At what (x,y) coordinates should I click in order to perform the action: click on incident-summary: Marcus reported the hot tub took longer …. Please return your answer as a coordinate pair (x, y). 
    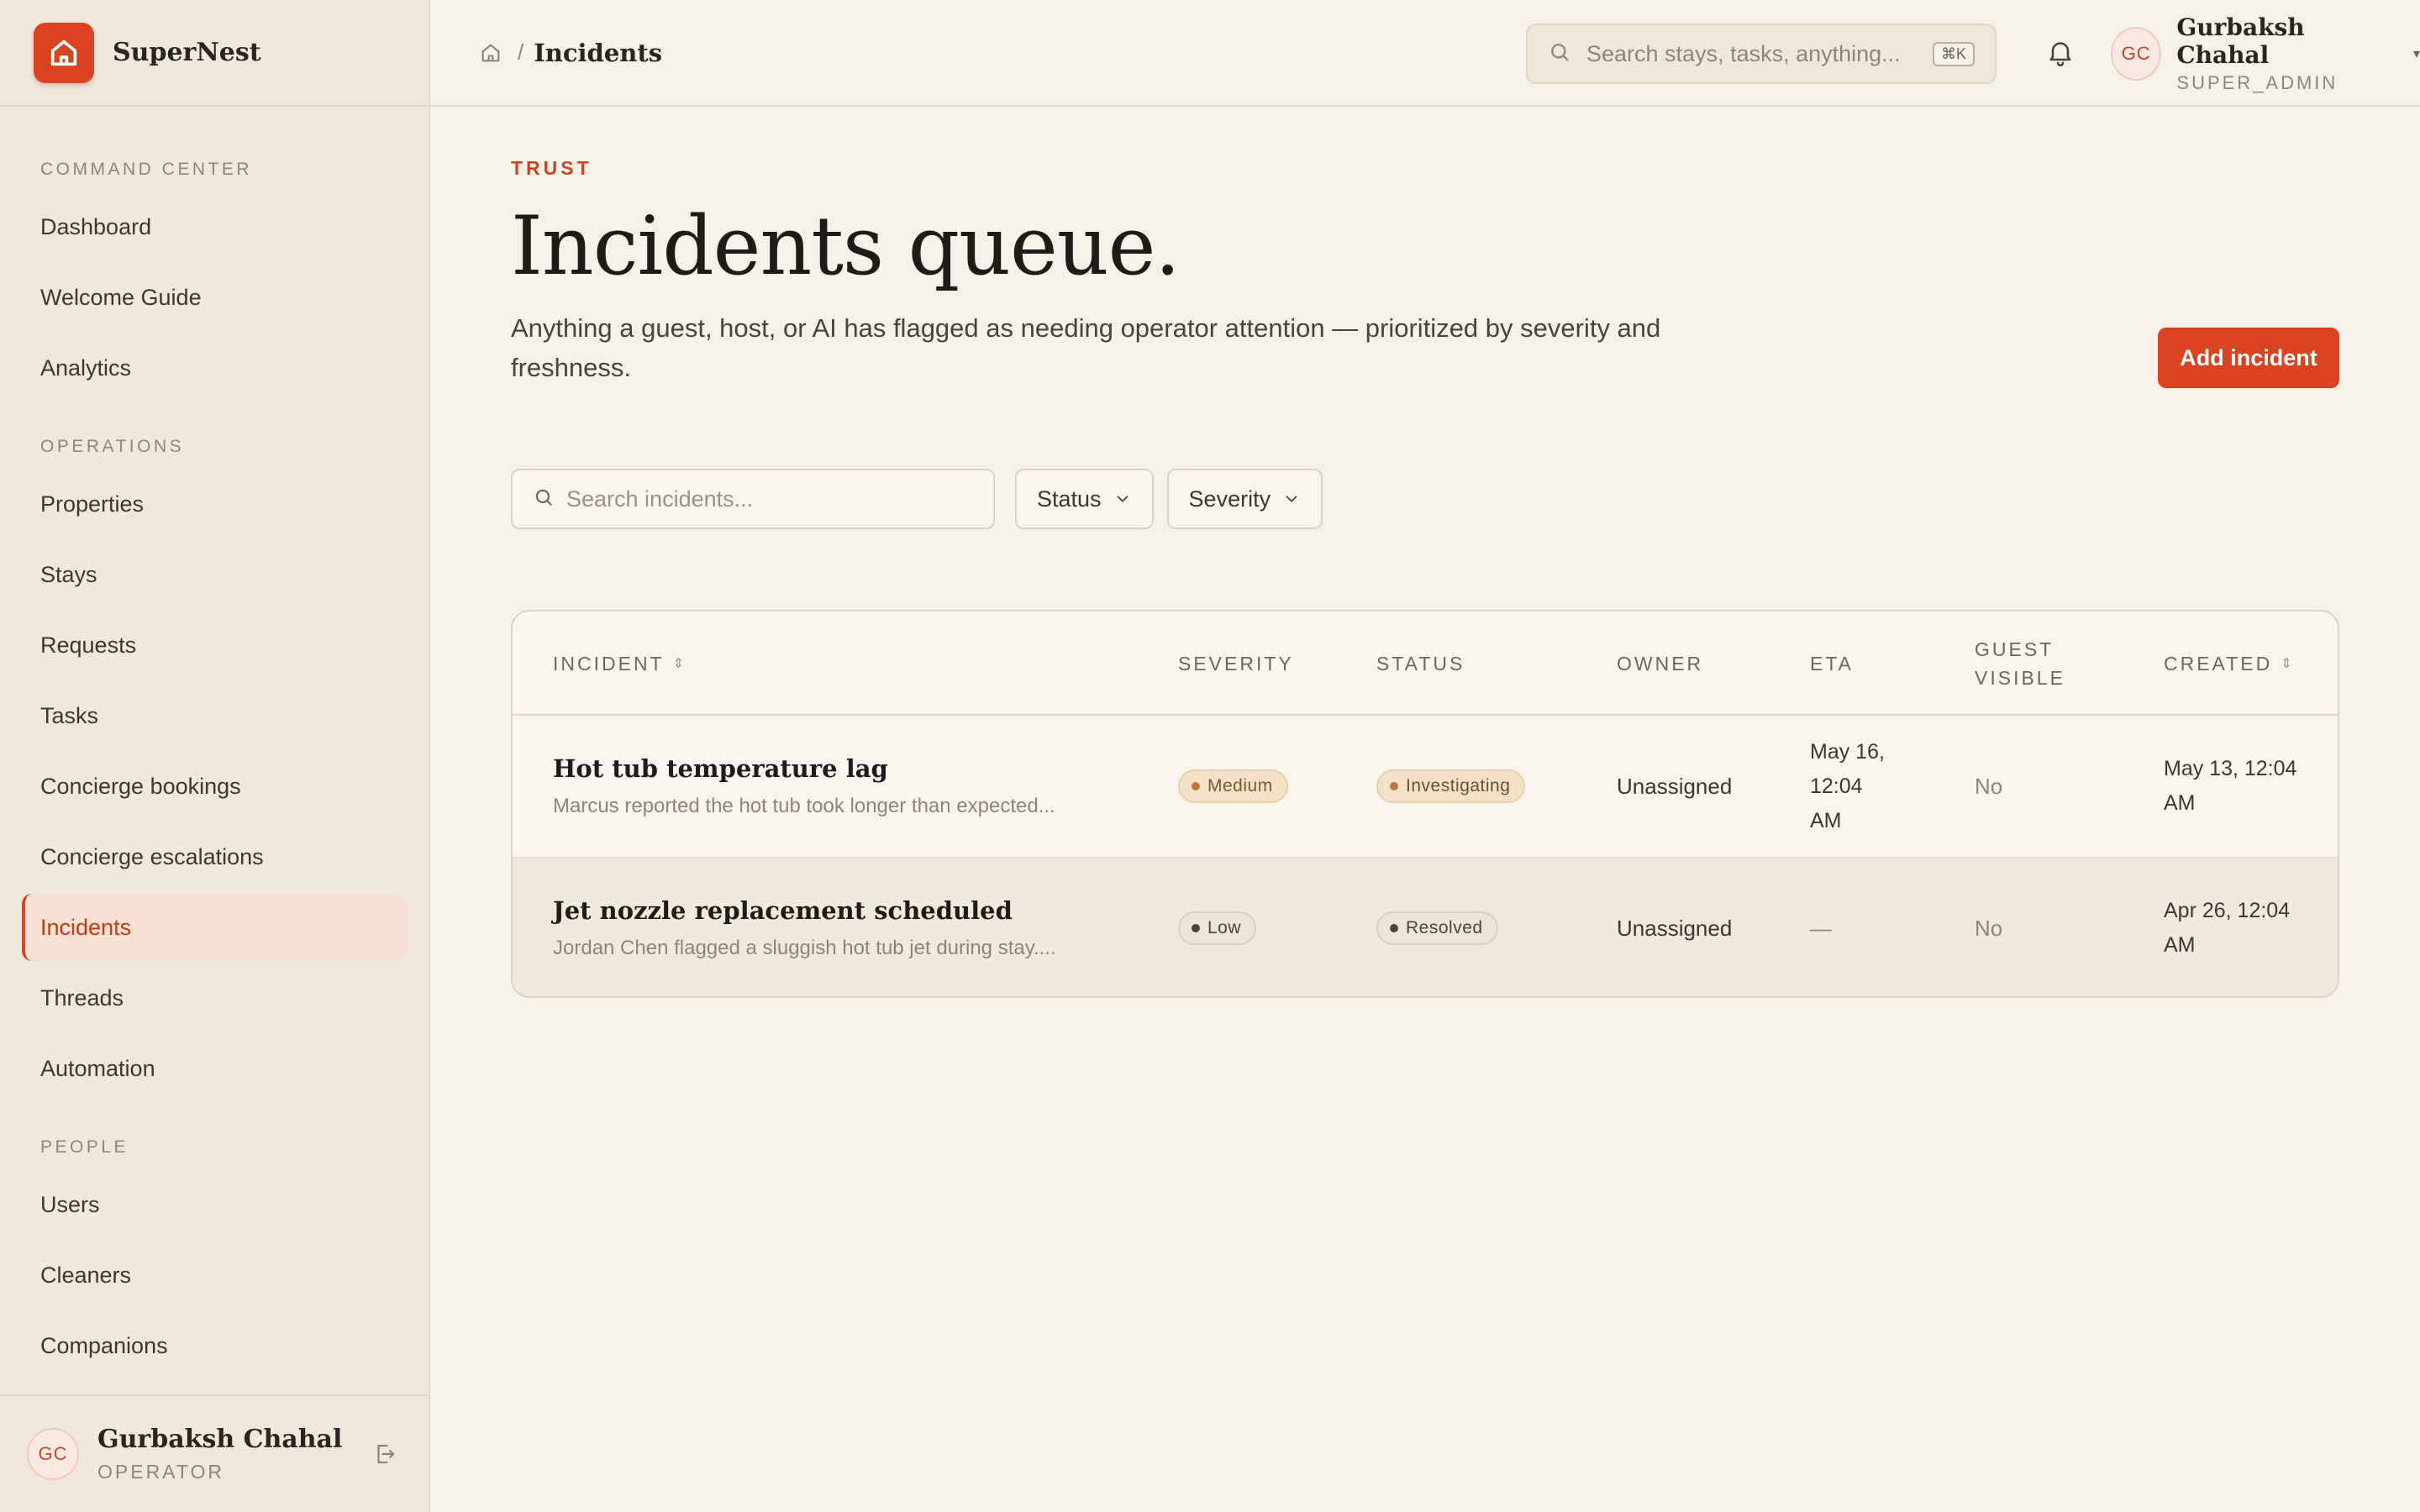
    Looking at the image, I should click on (804, 806).